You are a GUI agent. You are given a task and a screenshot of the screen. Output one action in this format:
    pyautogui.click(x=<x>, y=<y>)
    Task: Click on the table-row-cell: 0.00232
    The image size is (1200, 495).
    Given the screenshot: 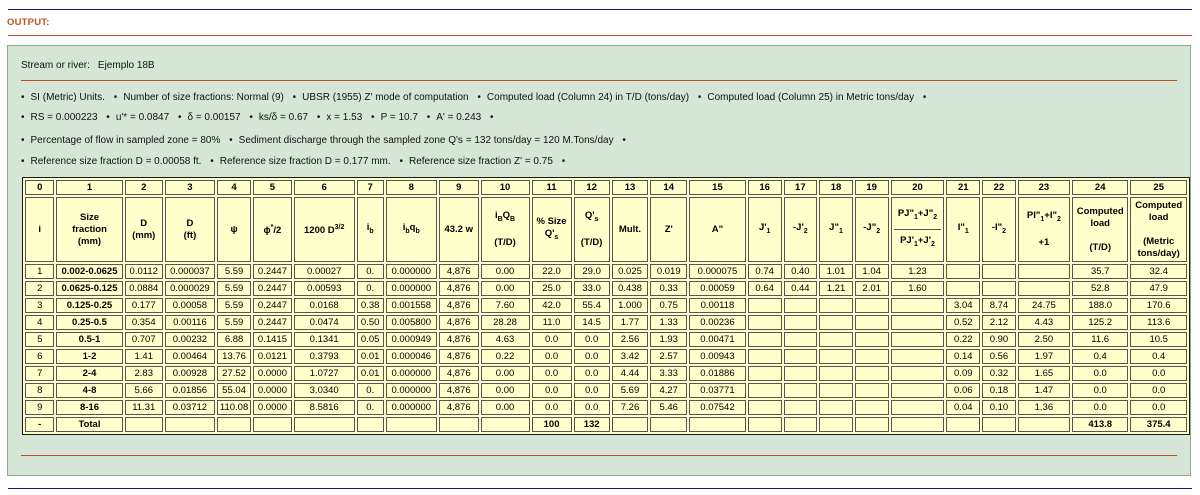 What is the action you would take?
    pyautogui.click(x=189, y=339)
    